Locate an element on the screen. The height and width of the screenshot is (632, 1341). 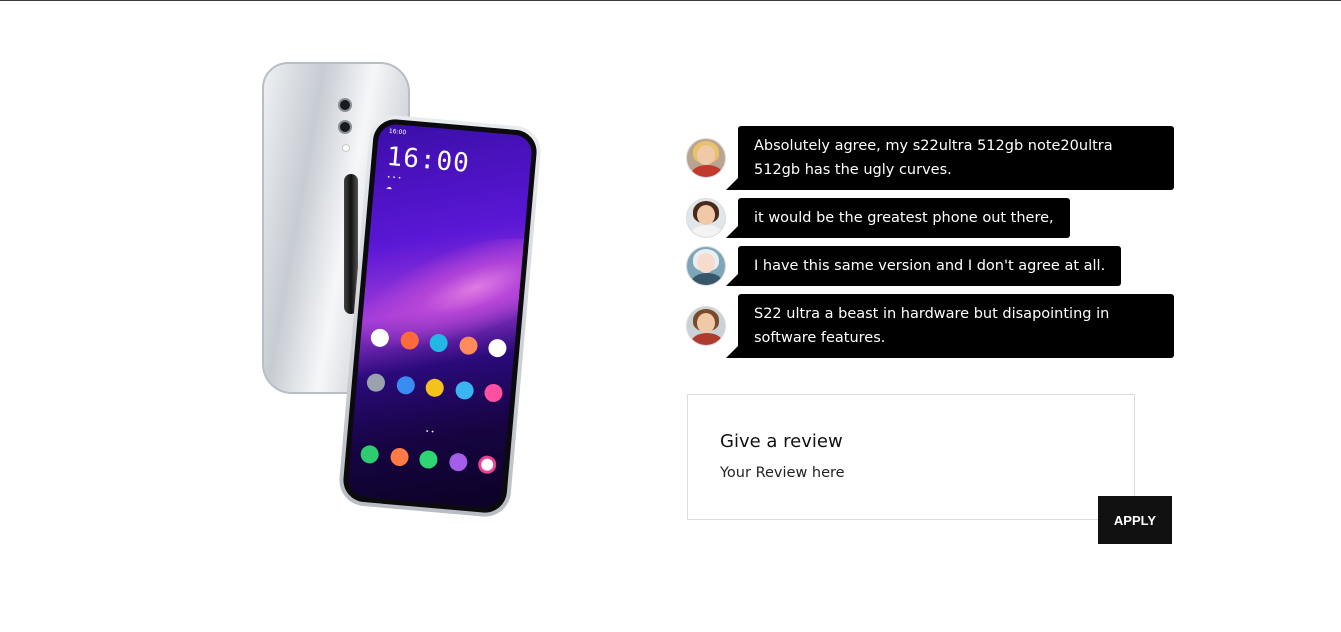
apply-button: APPLY is located at coordinates (1135, 520).